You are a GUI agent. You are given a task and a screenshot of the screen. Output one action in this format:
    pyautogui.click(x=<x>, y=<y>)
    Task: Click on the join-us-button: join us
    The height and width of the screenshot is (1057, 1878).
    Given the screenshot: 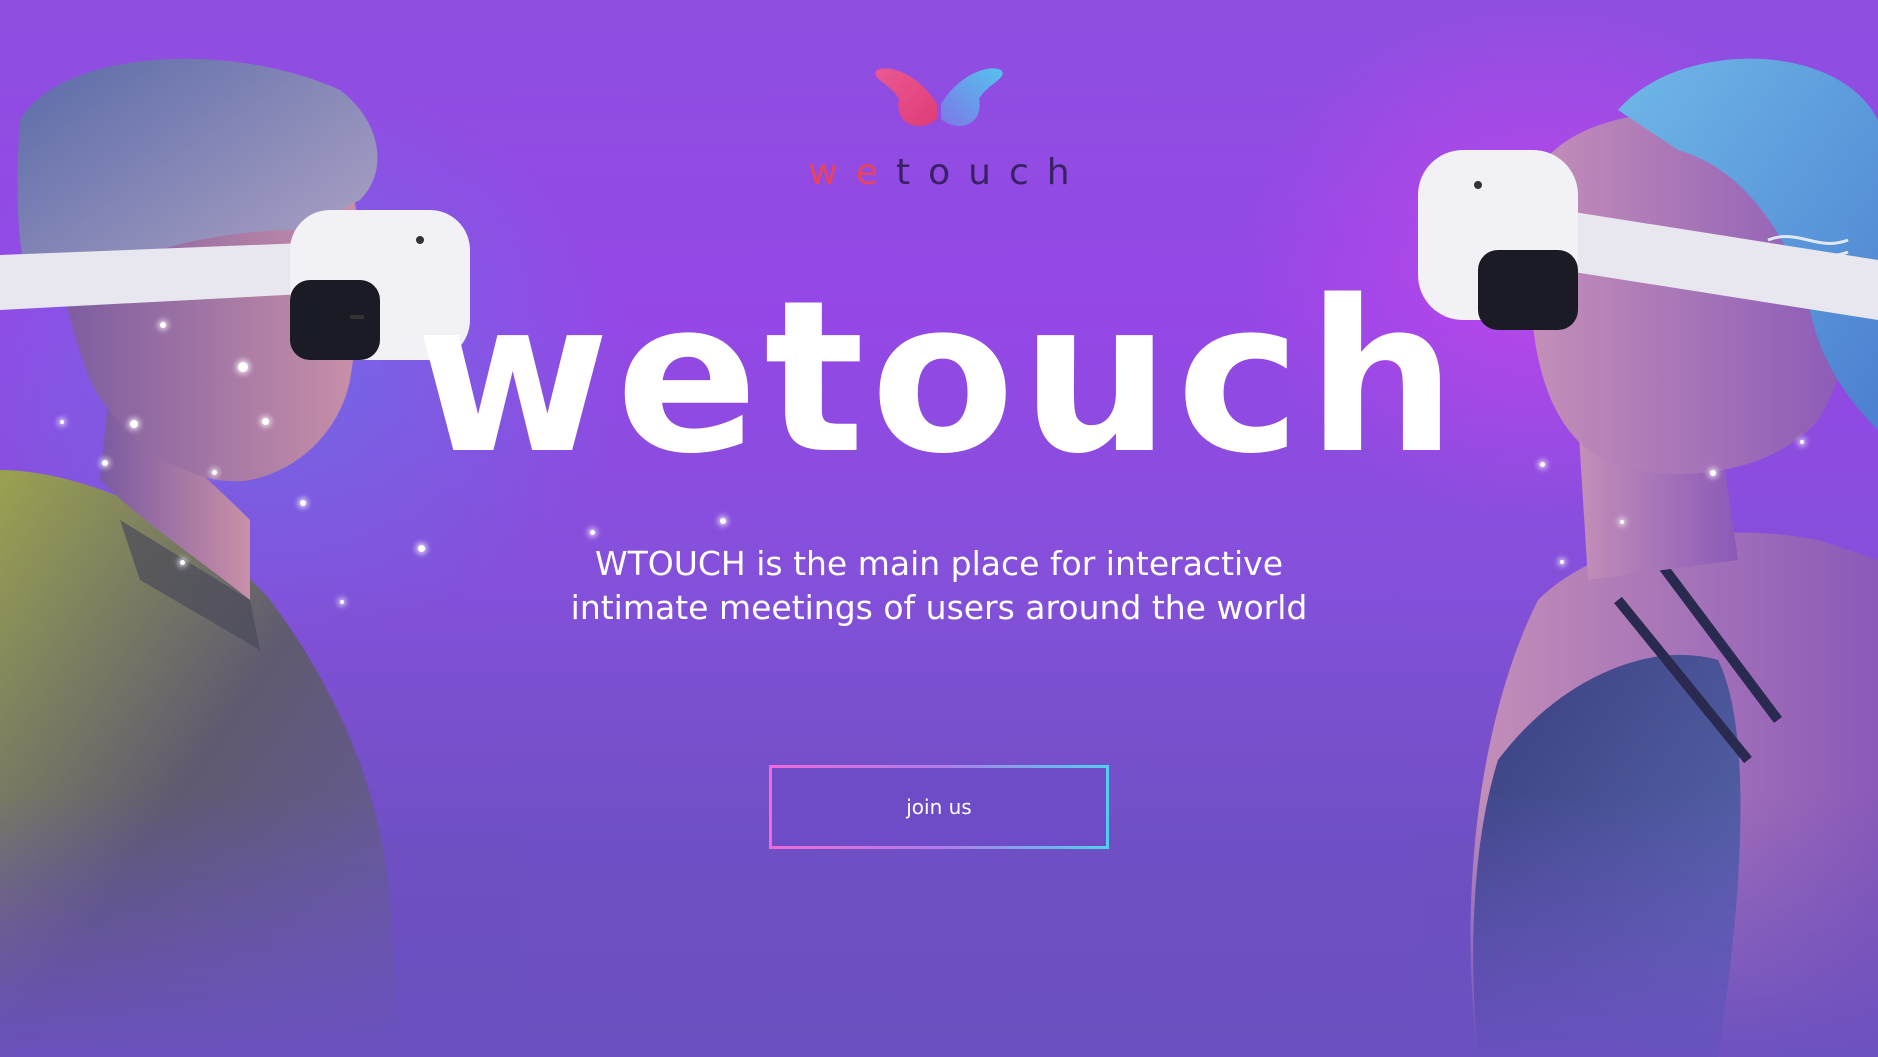 What is the action you would take?
    pyautogui.click(x=939, y=807)
    